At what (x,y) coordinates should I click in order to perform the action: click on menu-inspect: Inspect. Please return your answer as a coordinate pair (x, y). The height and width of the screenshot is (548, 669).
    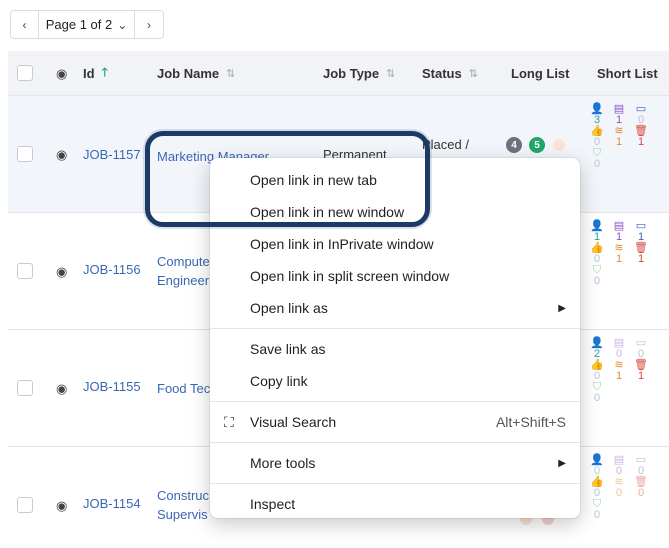
    Looking at the image, I should click on (395, 504).